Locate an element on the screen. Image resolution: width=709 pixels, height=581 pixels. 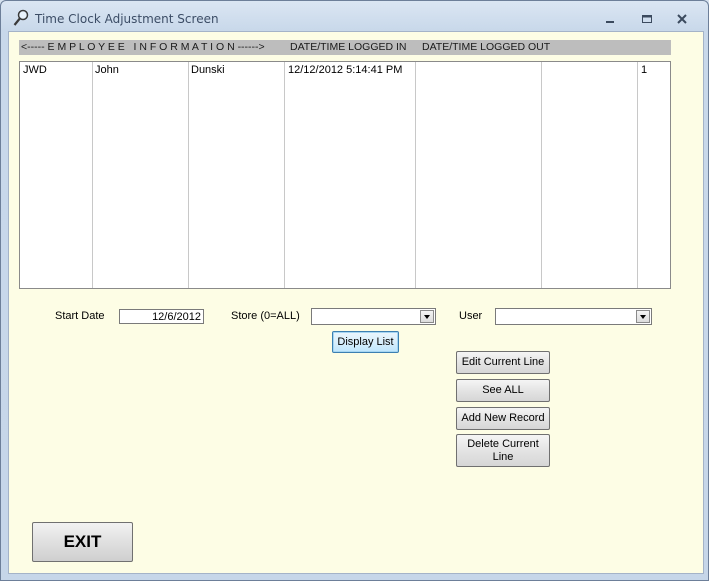
add-new-record-button: Add New Record is located at coordinates (503, 418).